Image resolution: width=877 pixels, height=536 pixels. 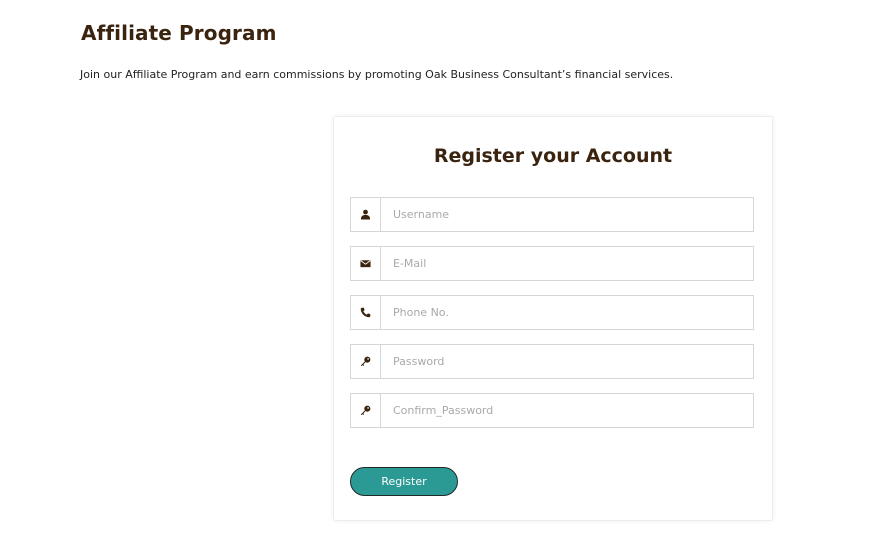 I want to click on form-title: Register your Account, so click(x=553, y=156).